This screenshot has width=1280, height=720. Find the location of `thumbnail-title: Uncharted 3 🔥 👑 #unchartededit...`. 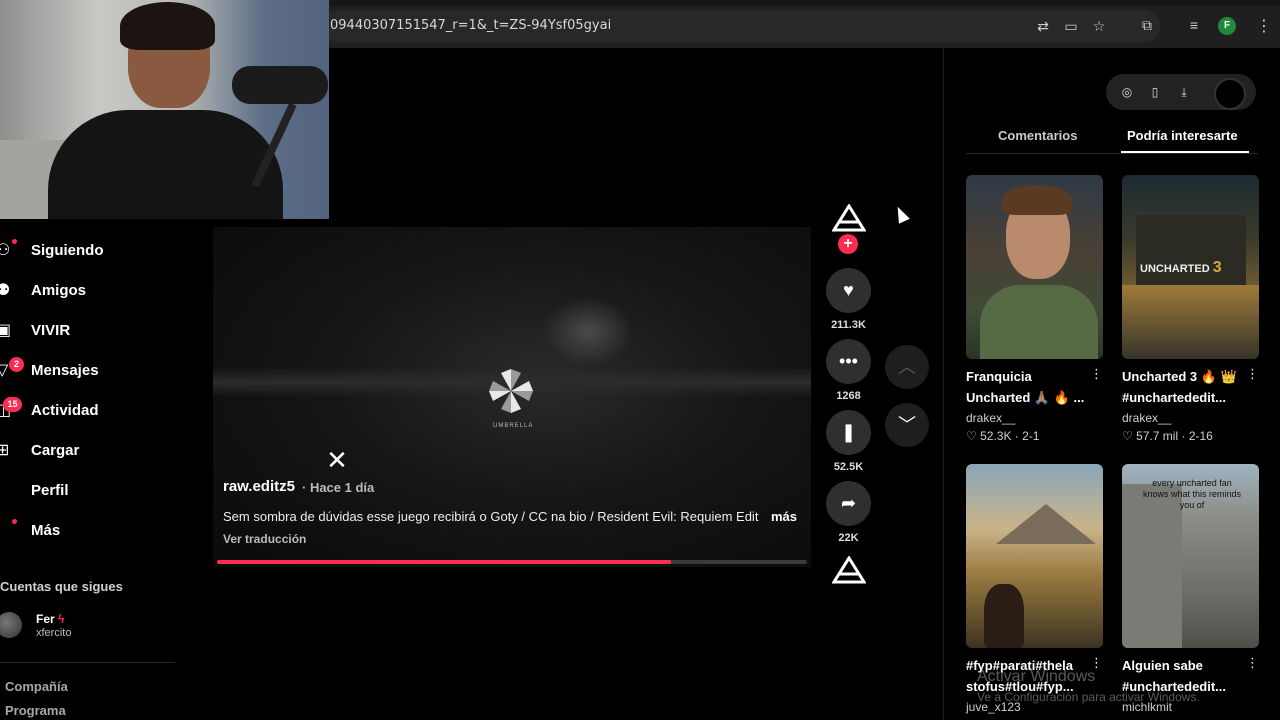

thumbnail-title: Uncharted 3 🔥 👑 #unchartededit... is located at coordinates (1182, 387).